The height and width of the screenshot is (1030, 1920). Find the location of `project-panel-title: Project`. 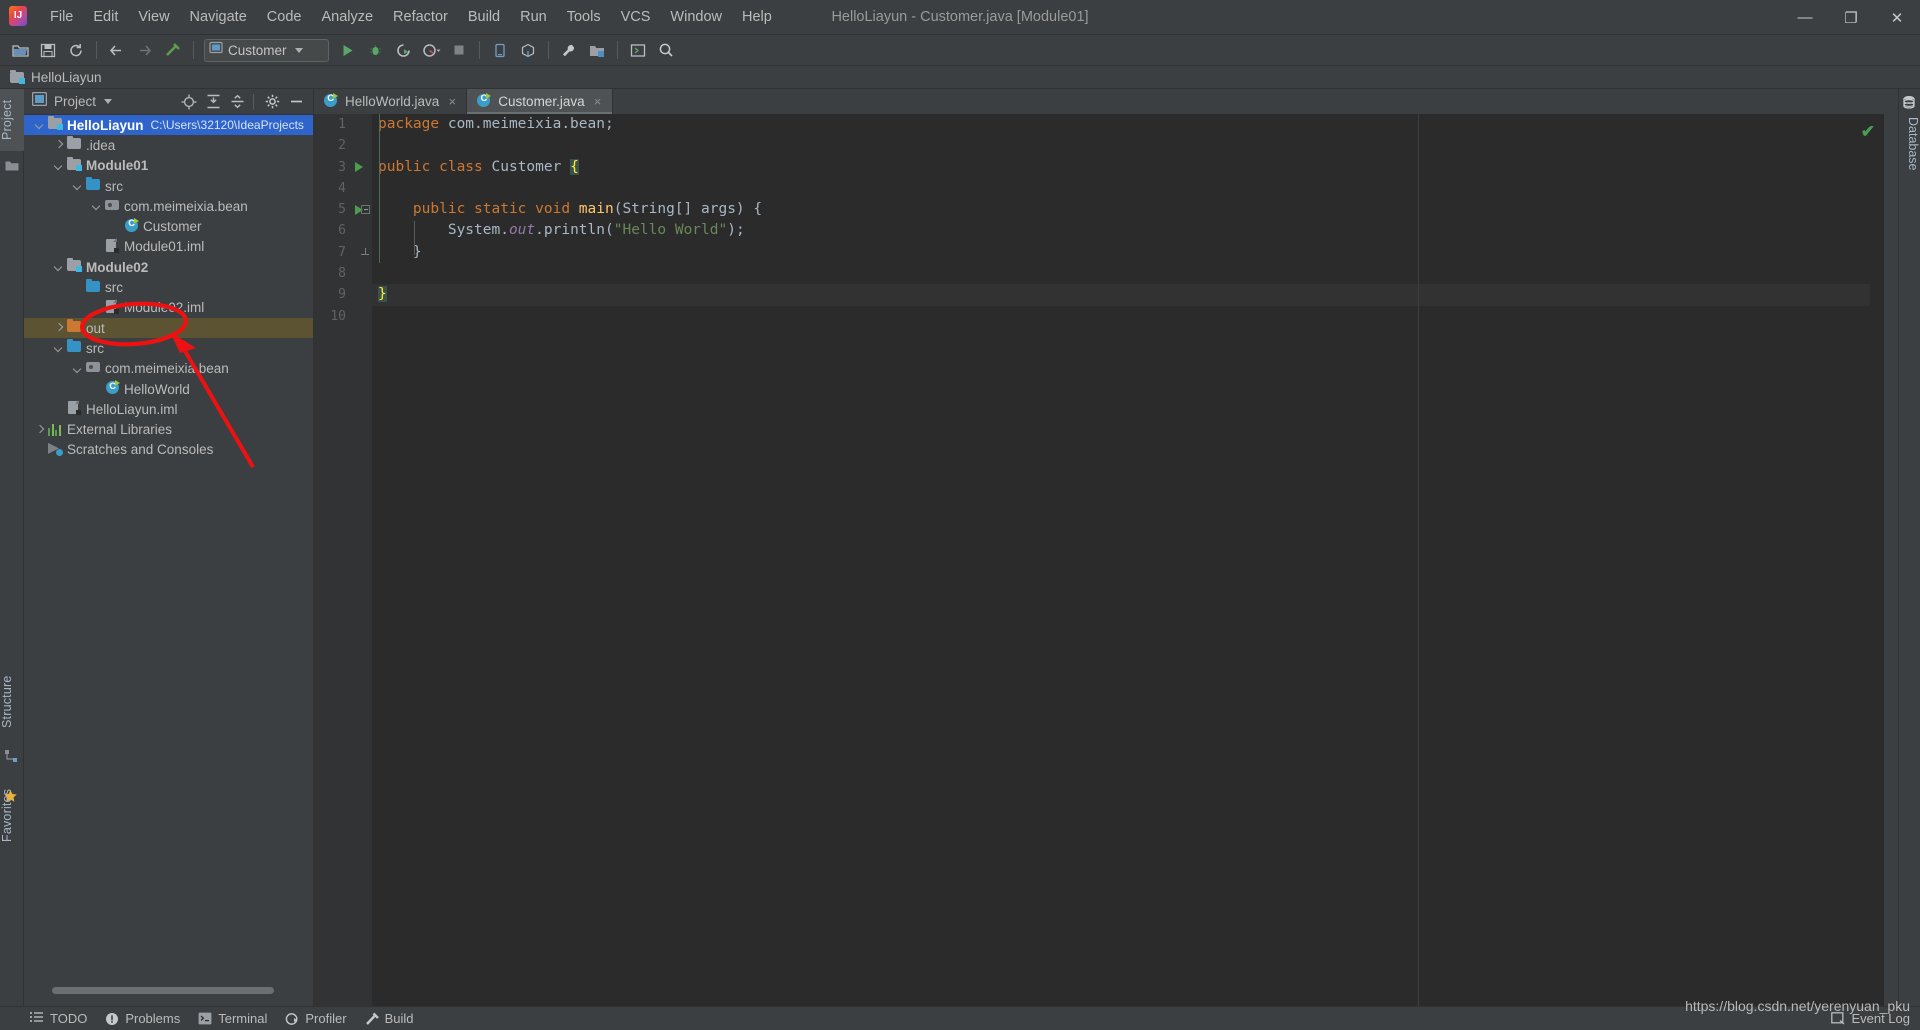

project-panel-title: Project is located at coordinates (75, 101).